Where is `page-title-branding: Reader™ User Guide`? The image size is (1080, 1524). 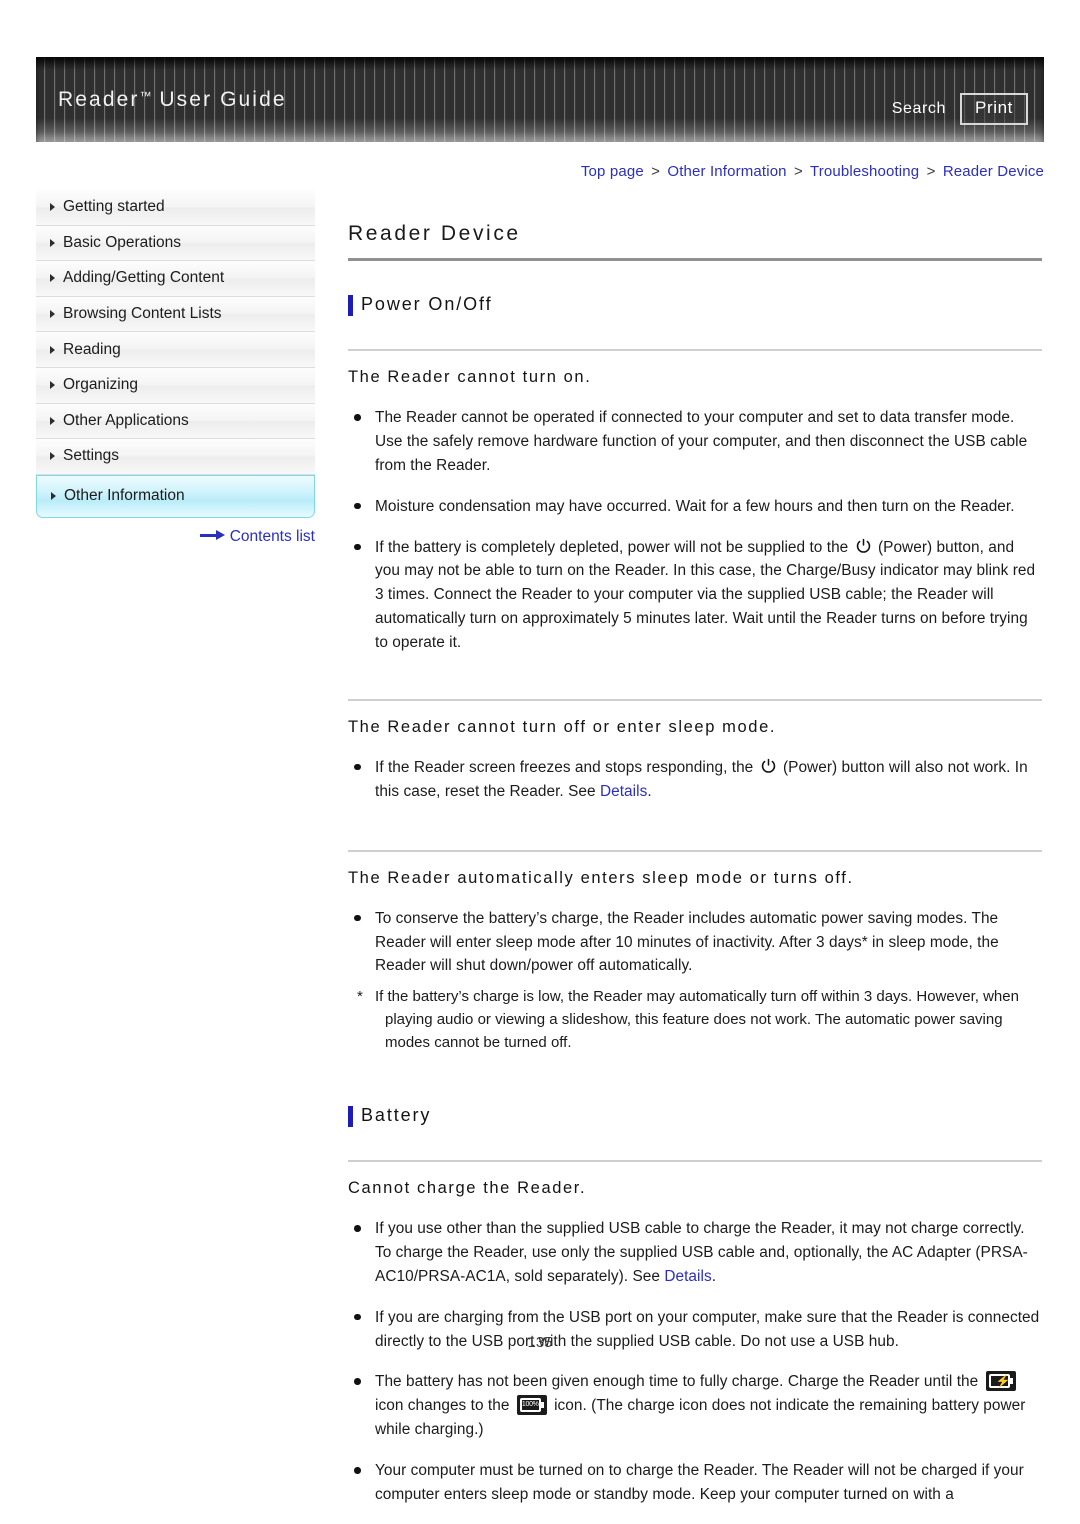
page-title-branding: Reader™ User Guide is located at coordinates (172, 100).